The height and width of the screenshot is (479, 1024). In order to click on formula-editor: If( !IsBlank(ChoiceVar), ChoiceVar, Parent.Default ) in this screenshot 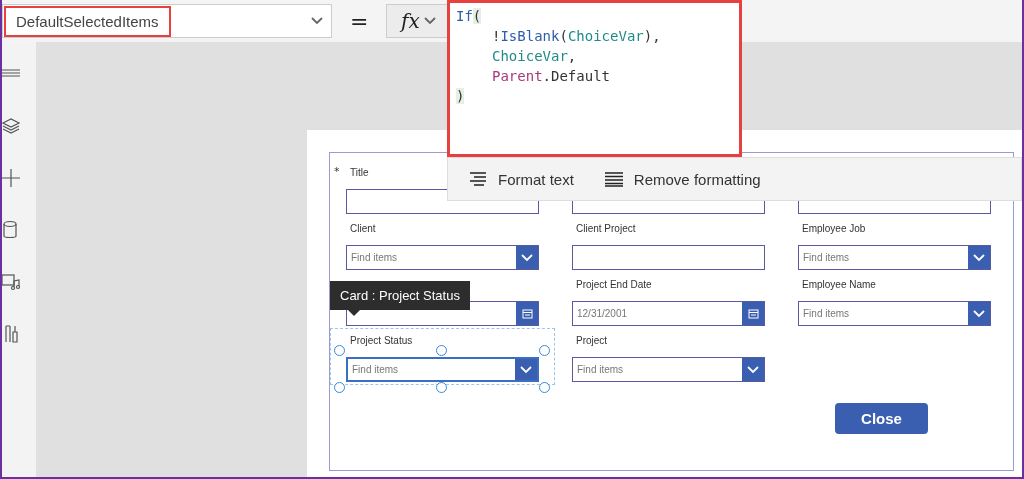, I will do `click(594, 78)`.